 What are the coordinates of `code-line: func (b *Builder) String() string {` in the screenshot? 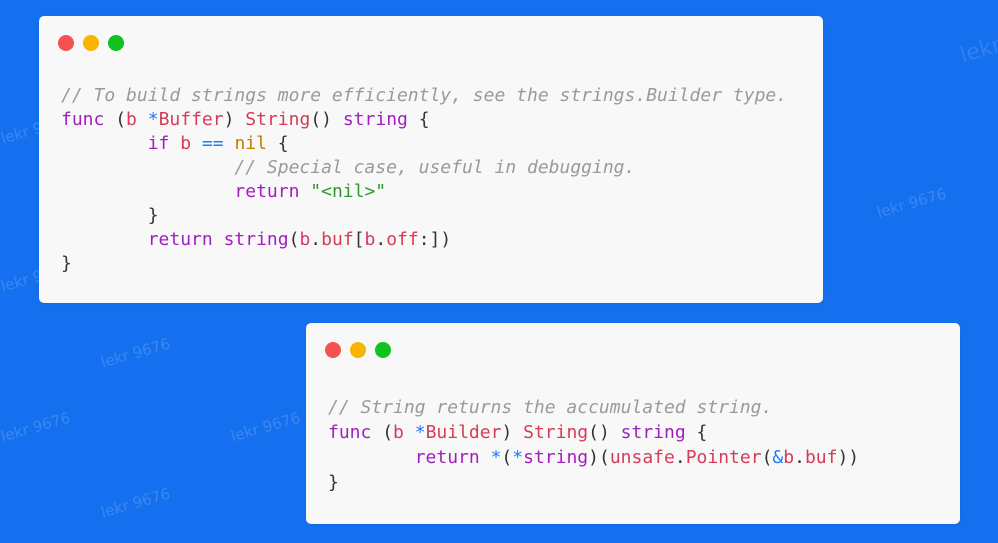 It's located at (593, 432).